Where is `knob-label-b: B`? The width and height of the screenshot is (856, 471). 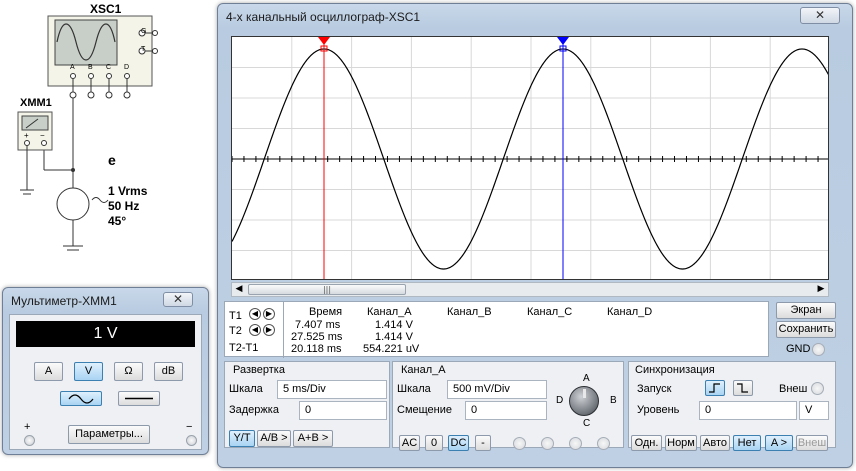 knob-label-b: B is located at coordinates (613, 400).